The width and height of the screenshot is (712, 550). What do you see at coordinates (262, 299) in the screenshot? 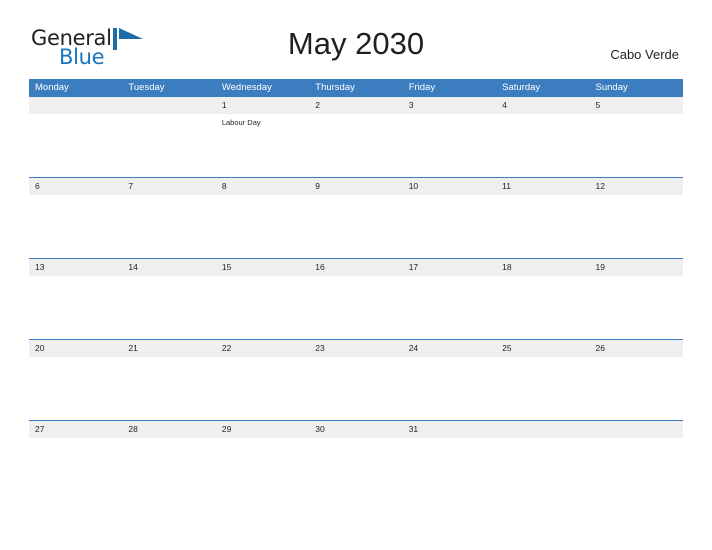
I see `day-cell: 15` at bounding box center [262, 299].